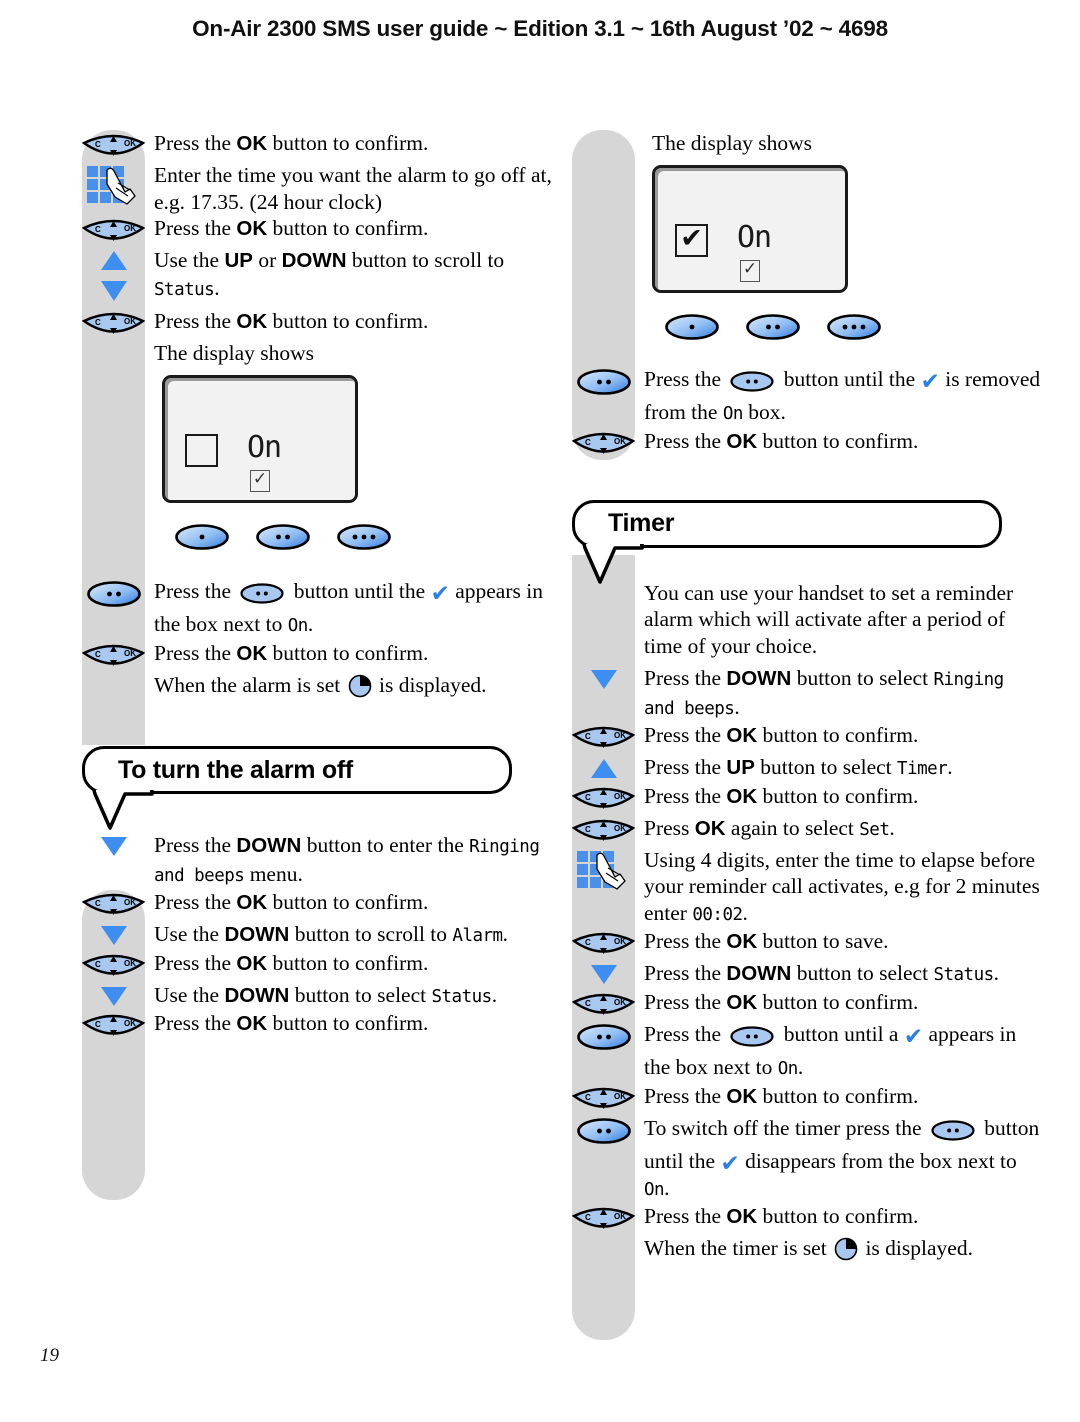 Image resolution: width=1080 pixels, height=1422 pixels. Describe the element at coordinates (49, 1355) in the screenshot. I see `page-number: 19` at that location.